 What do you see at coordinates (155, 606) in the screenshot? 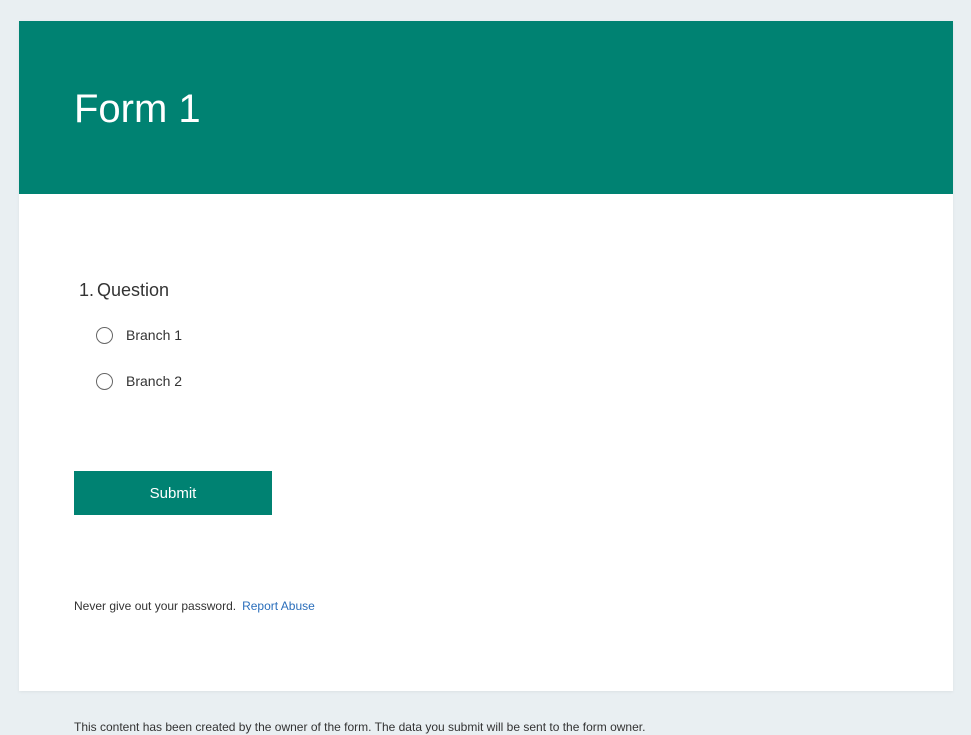
I see `password-warning: Never give out your password.` at bounding box center [155, 606].